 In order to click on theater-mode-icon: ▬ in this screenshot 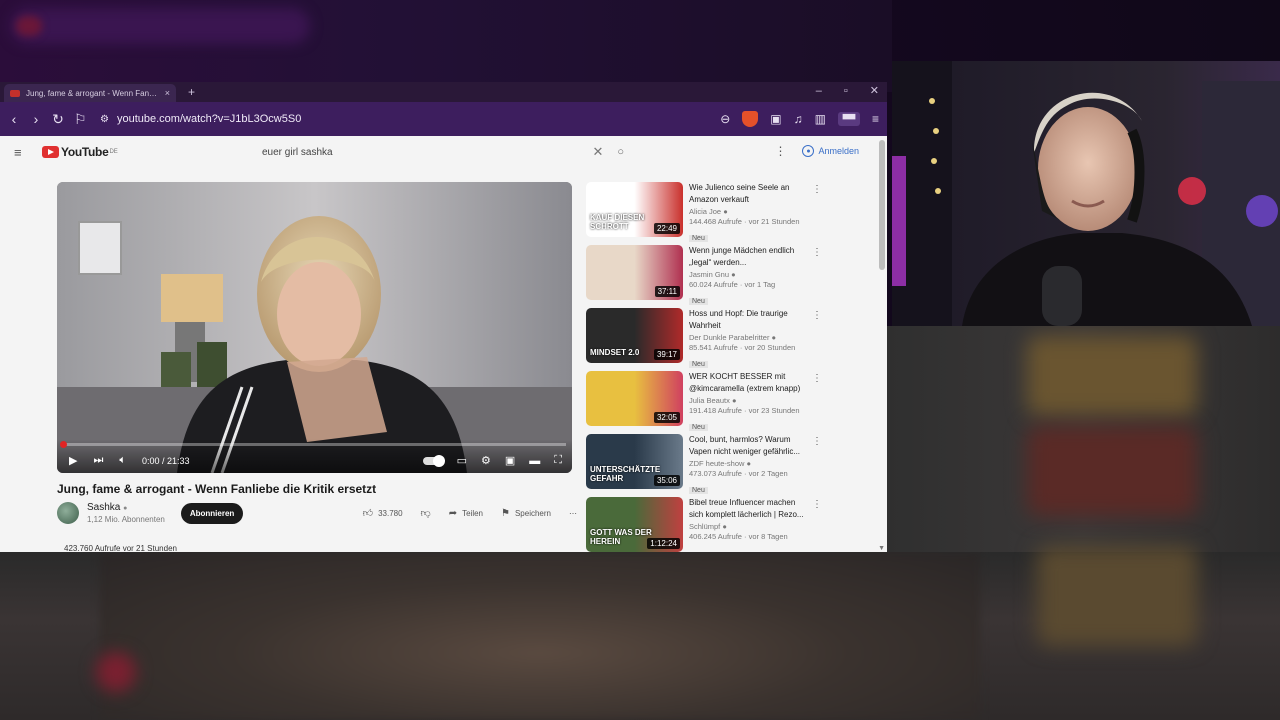, I will do `click(534, 461)`.